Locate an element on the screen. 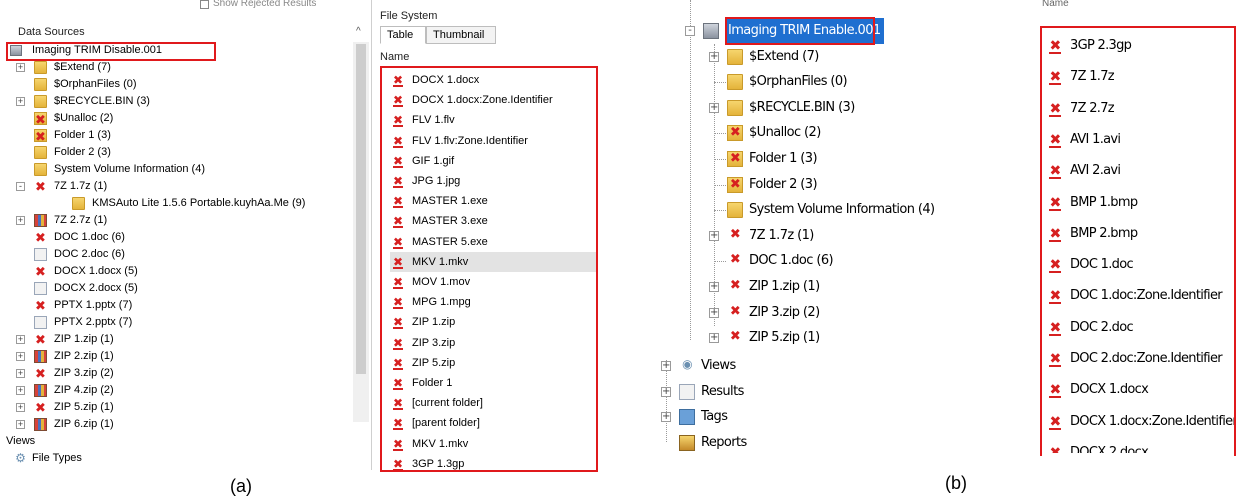  tree-node-label: $Extend (7) is located at coordinates (82, 67).